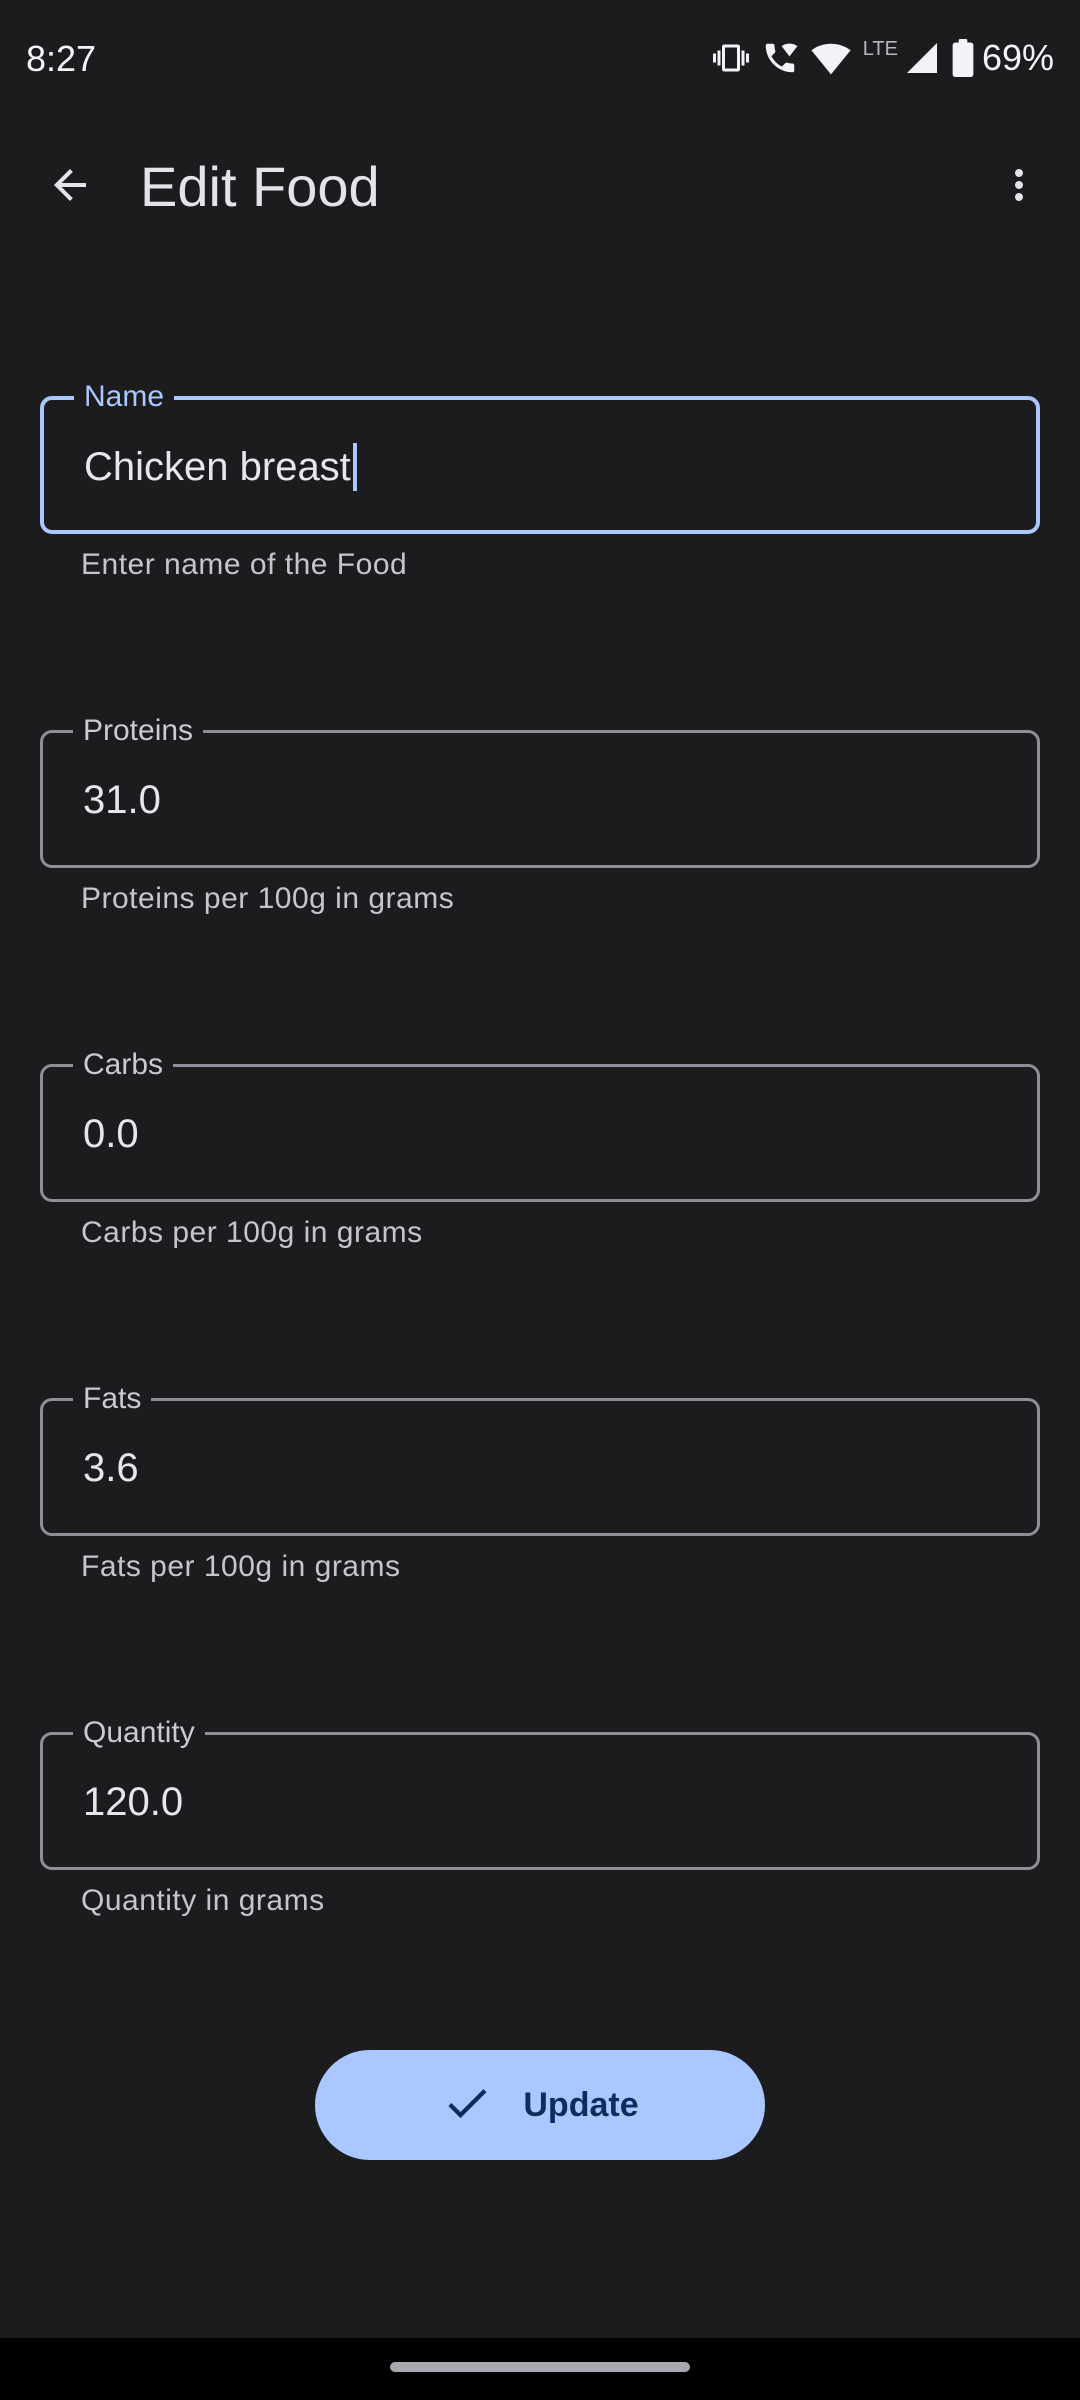 The image size is (1080, 2400). I want to click on name-input: Name Chicken breast, so click(540, 455).